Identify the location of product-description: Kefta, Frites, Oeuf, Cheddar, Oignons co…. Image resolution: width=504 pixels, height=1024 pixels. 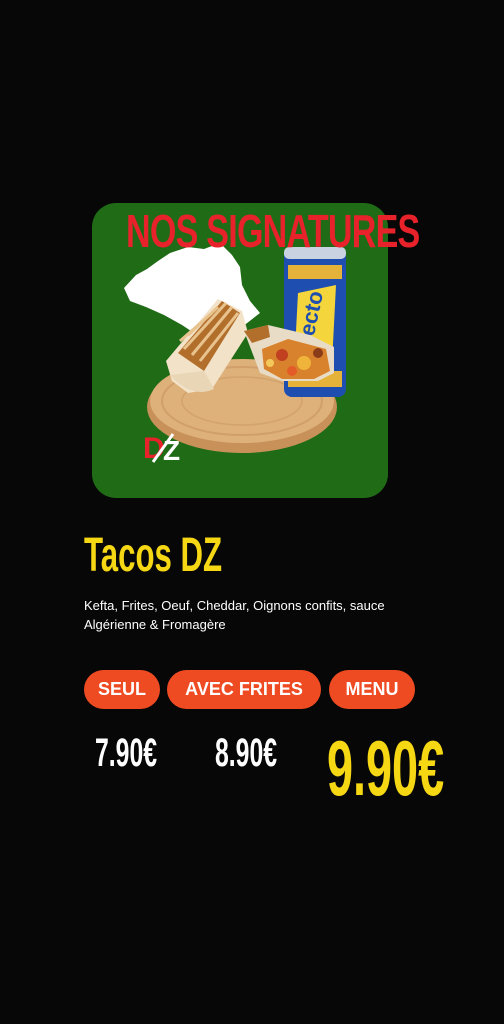
(234, 615).